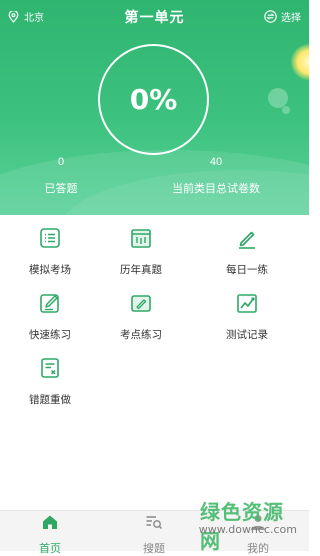  Describe the element at coordinates (50, 368) in the screenshot. I see `doc-x-icon` at that location.